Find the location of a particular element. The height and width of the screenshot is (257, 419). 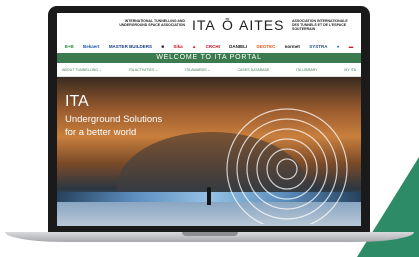

sponsor-logo: DANIELI is located at coordinates (238, 46).